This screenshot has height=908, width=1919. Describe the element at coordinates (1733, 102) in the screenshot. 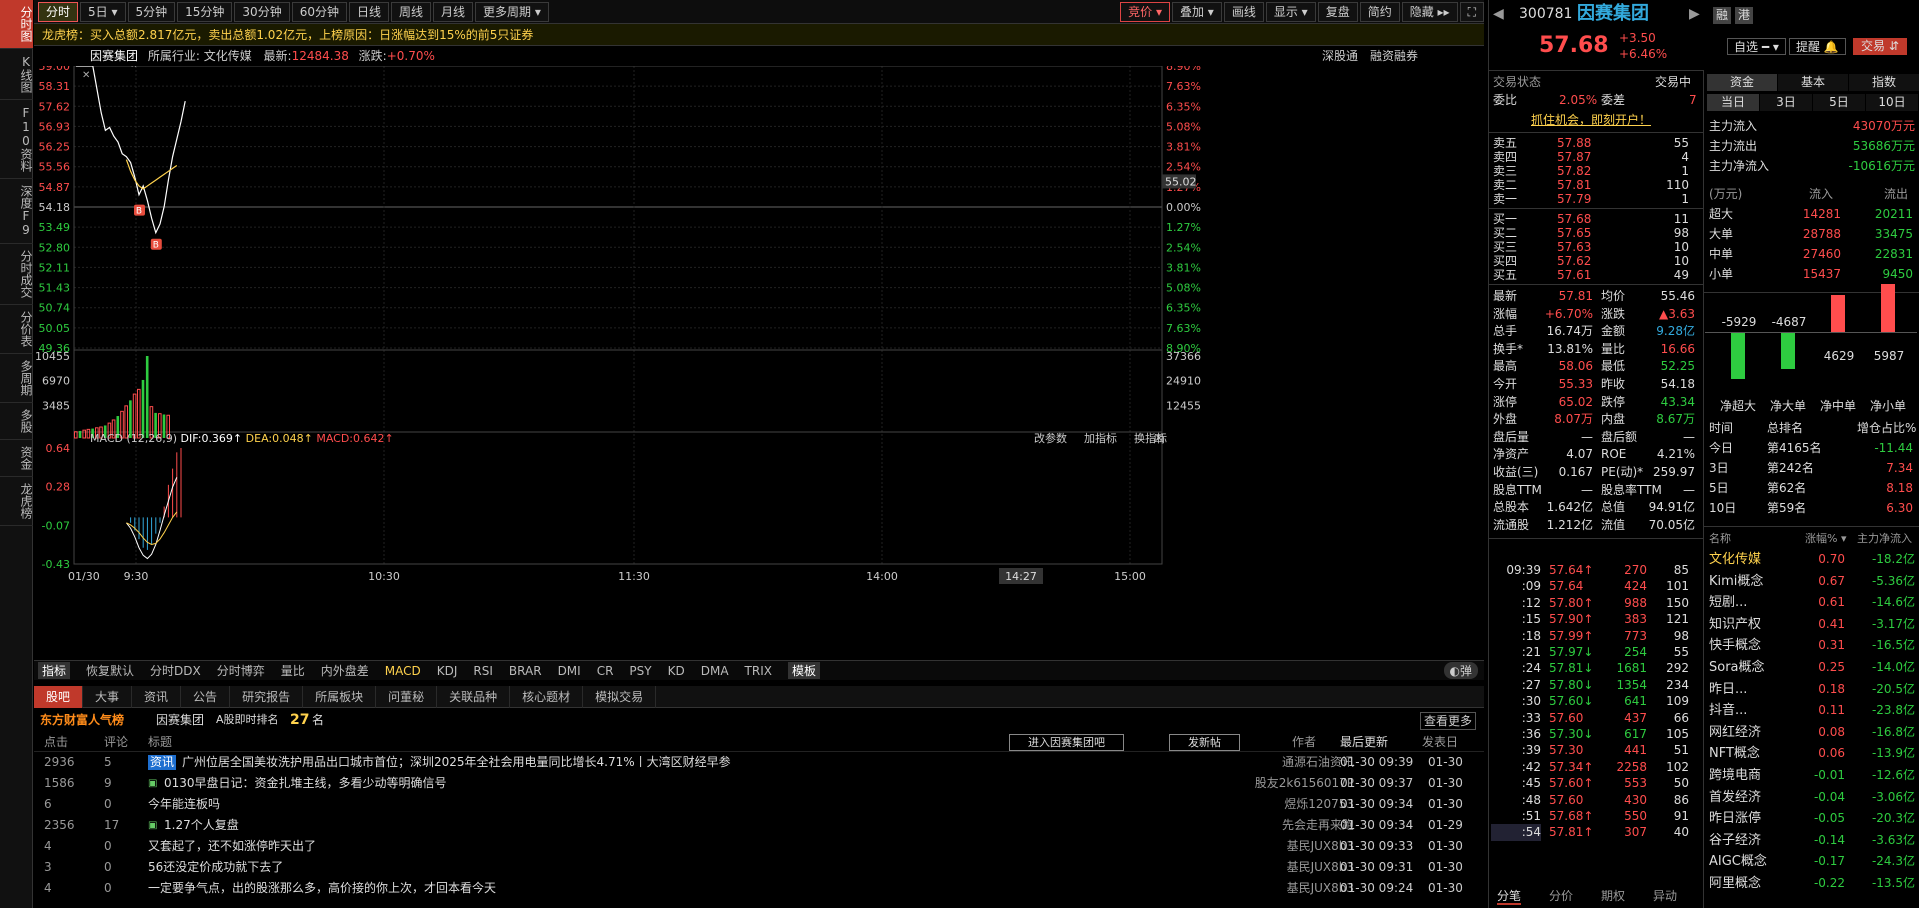

I see `day-tab-0: 当日` at that location.